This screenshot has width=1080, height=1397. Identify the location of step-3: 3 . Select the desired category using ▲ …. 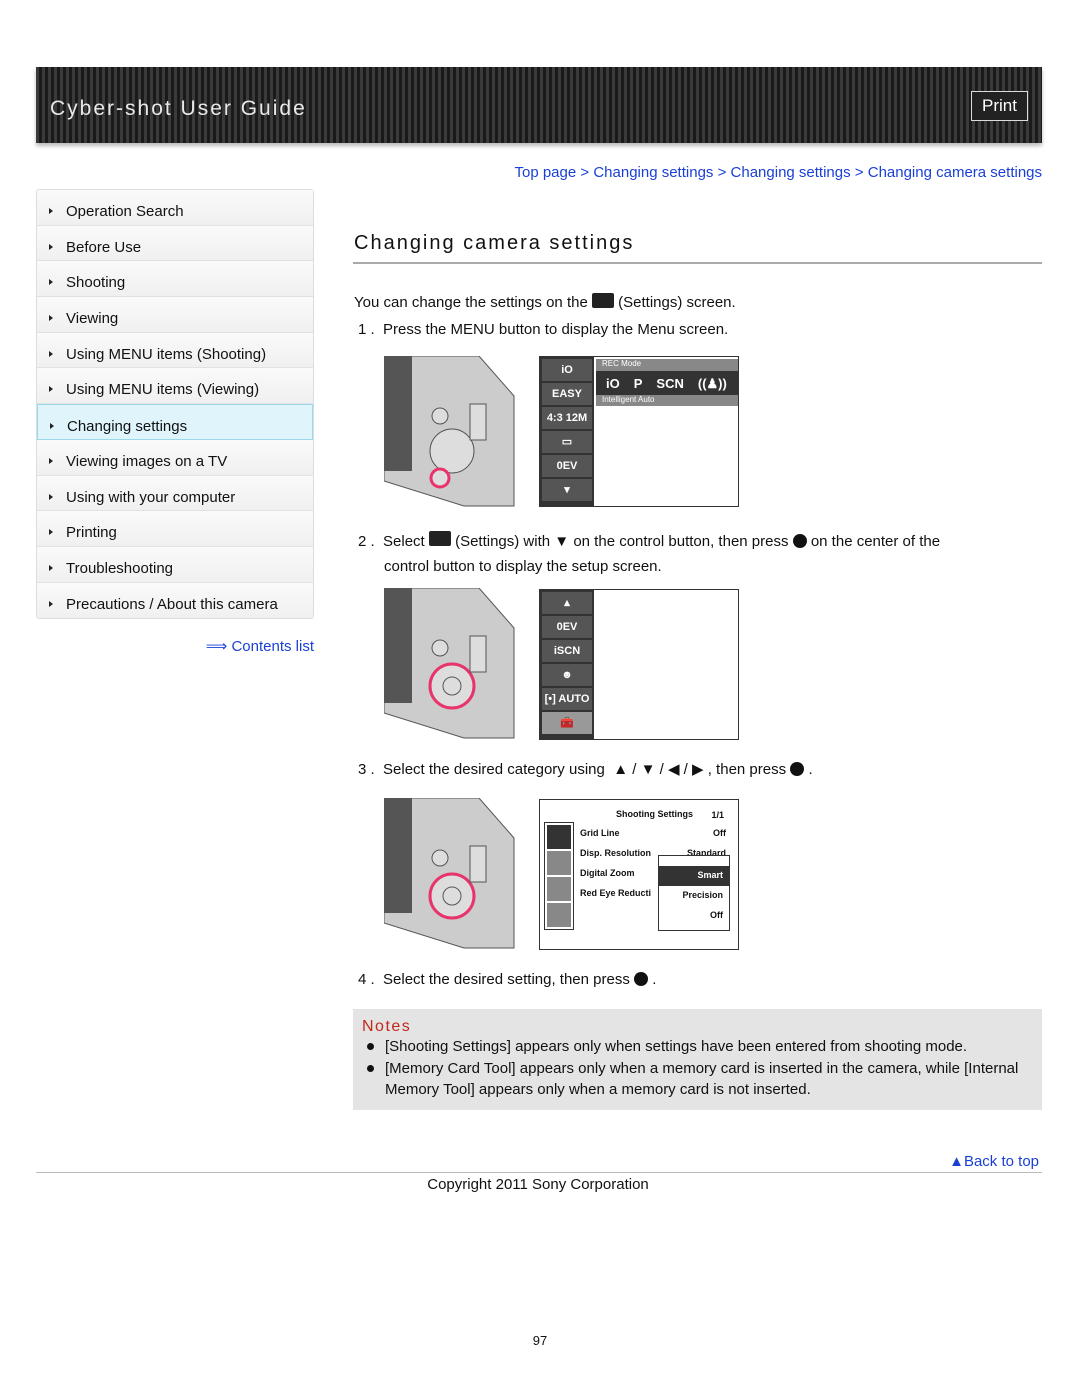
(585, 769).